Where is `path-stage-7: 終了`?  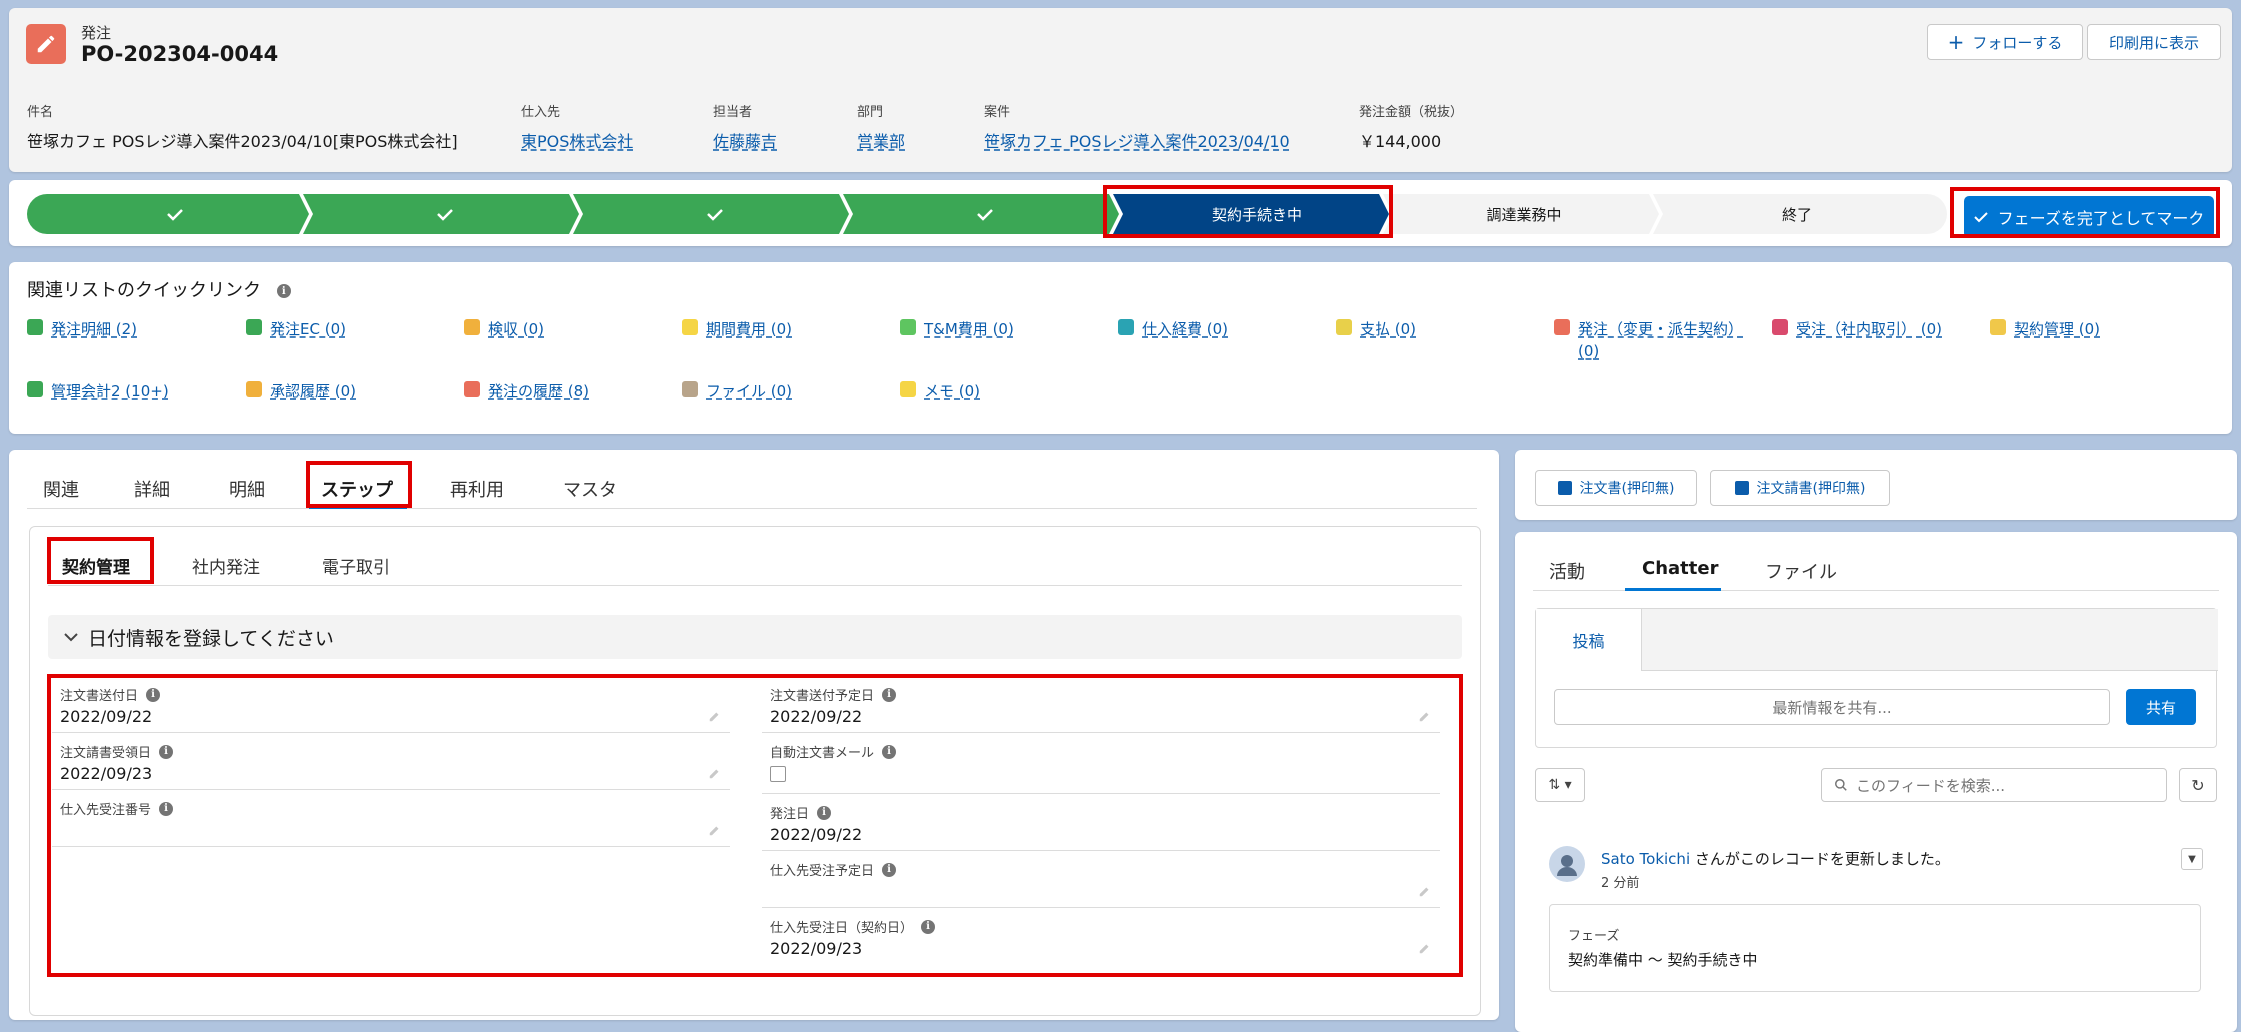 path-stage-7: 終了 is located at coordinates (1800, 214).